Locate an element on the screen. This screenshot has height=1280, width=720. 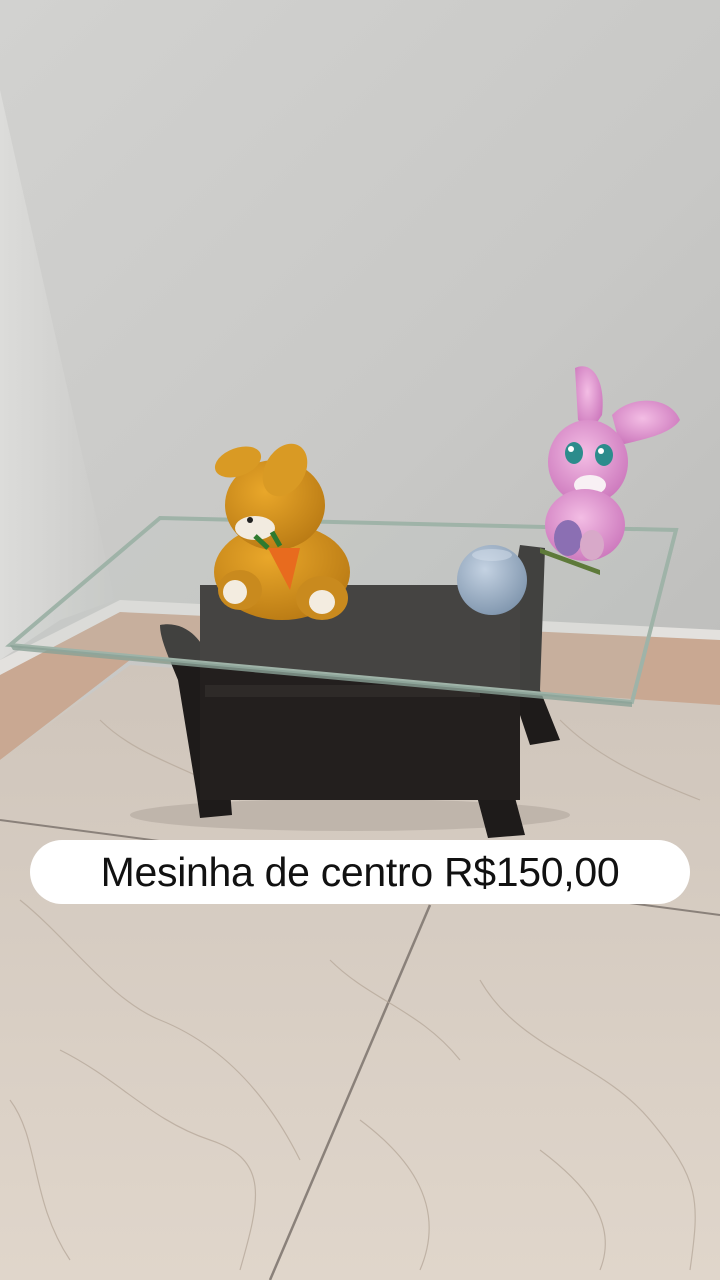
caption-text: Mesinha de centro R$150,00 is located at coordinates (360, 871).